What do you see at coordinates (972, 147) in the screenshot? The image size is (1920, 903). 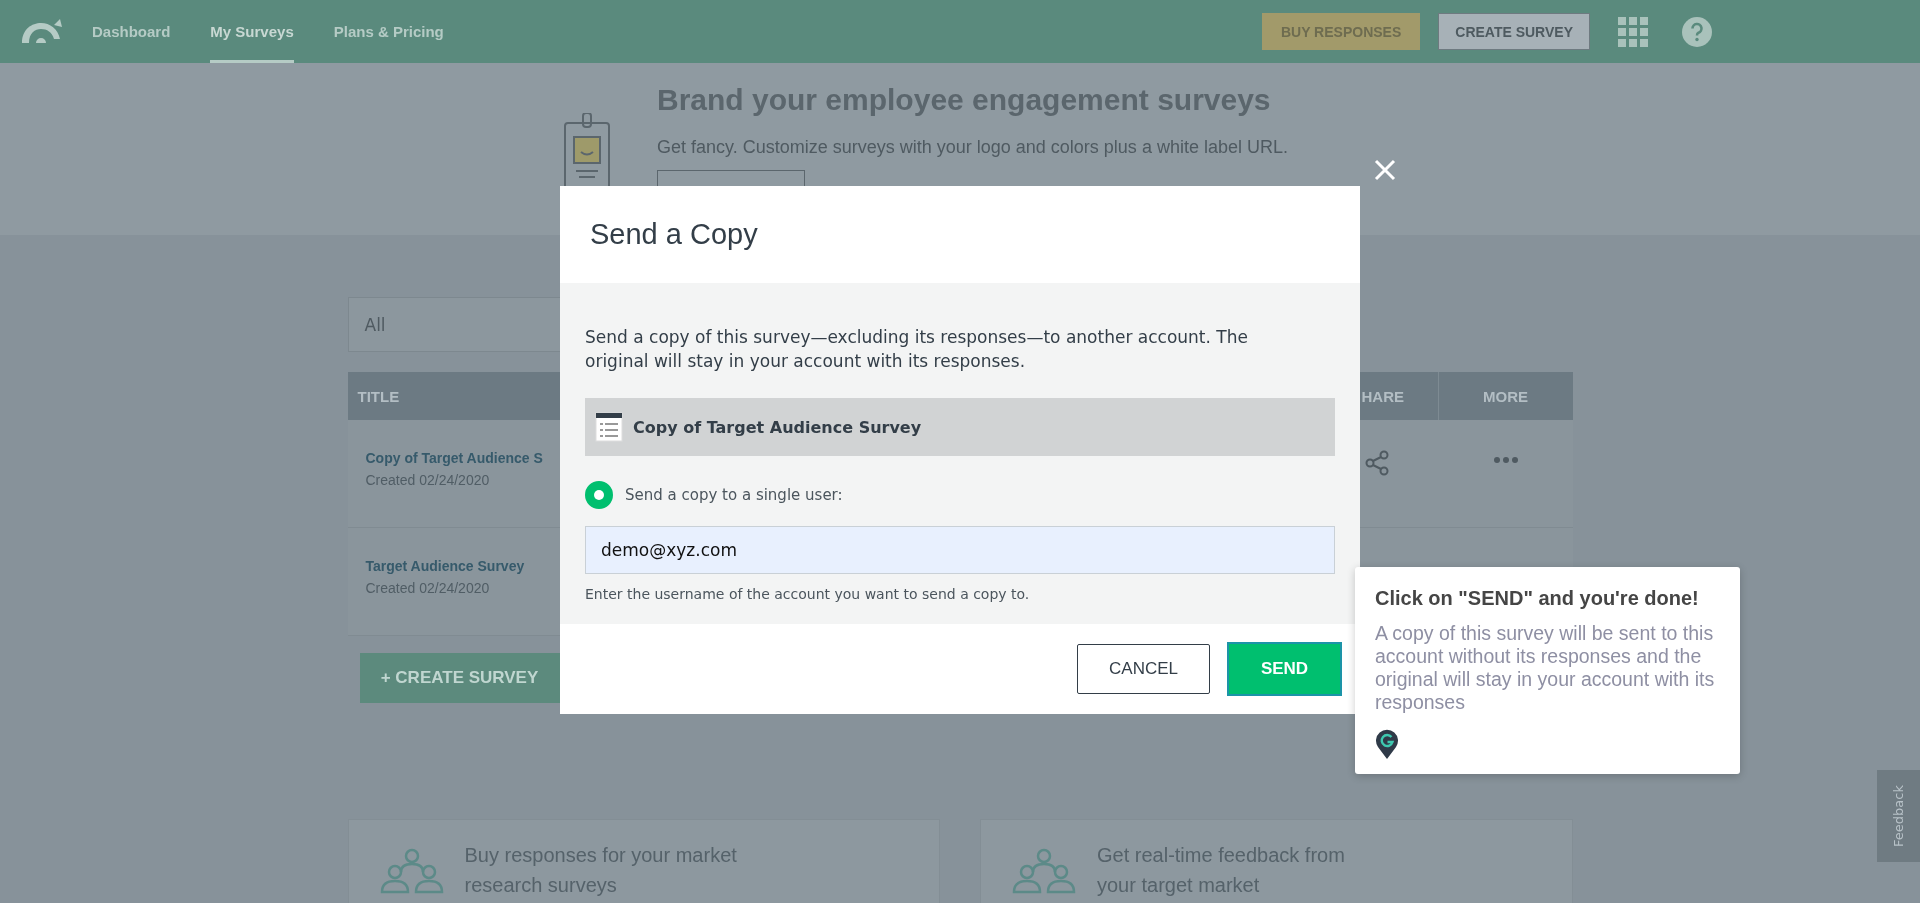 I see `banner-subtitle: Get fancy. Customize surveys with your logo and colors plus a white label URL.` at bounding box center [972, 147].